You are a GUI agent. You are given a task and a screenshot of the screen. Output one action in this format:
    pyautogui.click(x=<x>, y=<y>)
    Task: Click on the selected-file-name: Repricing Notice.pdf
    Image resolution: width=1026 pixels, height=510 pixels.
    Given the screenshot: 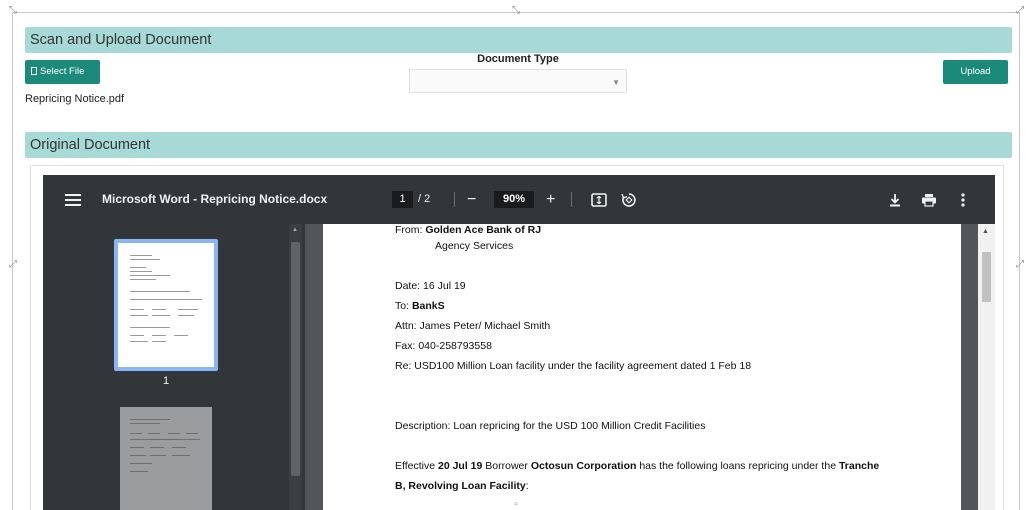 What is the action you would take?
    pyautogui.click(x=75, y=99)
    